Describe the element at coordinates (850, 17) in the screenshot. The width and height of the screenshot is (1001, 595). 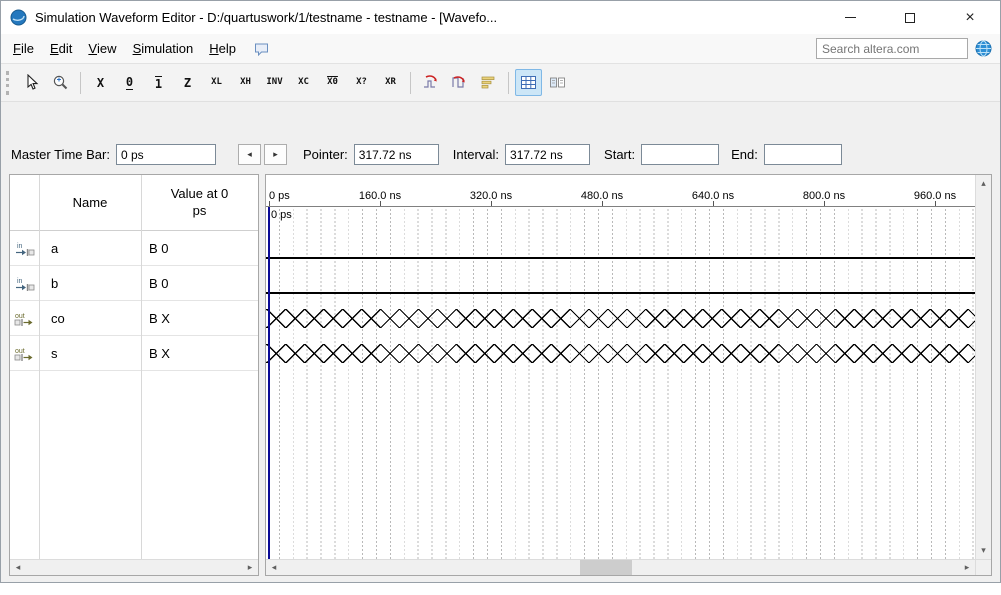
I see `minimize-button` at that location.